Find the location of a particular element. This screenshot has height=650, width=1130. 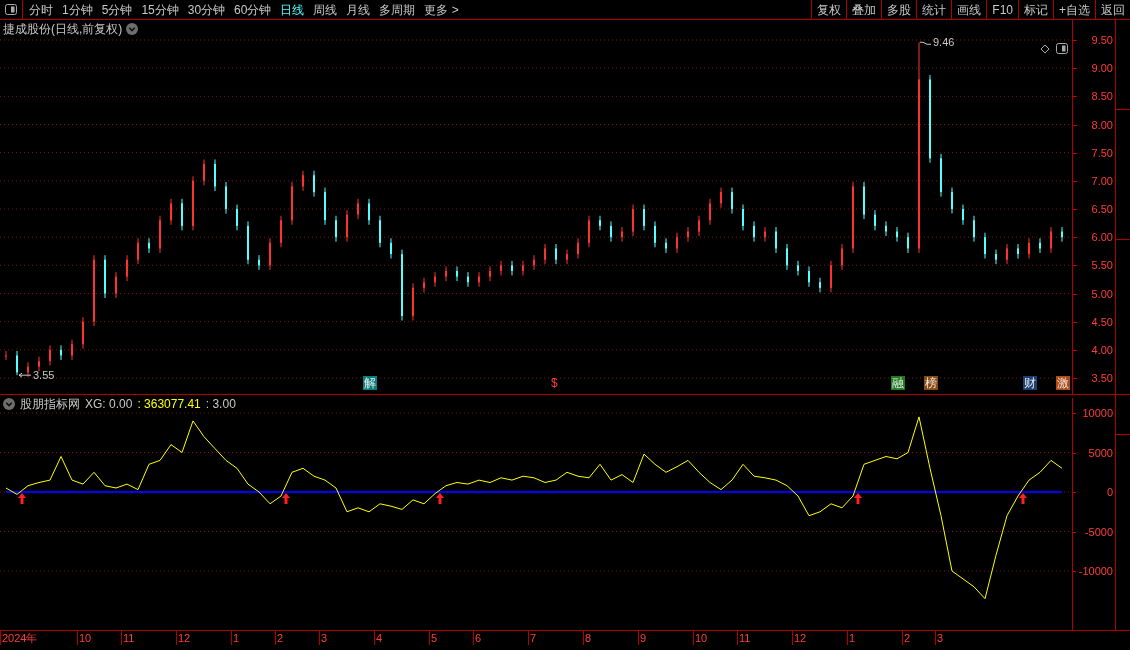

event-badge: 激 is located at coordinates (1063, 383).